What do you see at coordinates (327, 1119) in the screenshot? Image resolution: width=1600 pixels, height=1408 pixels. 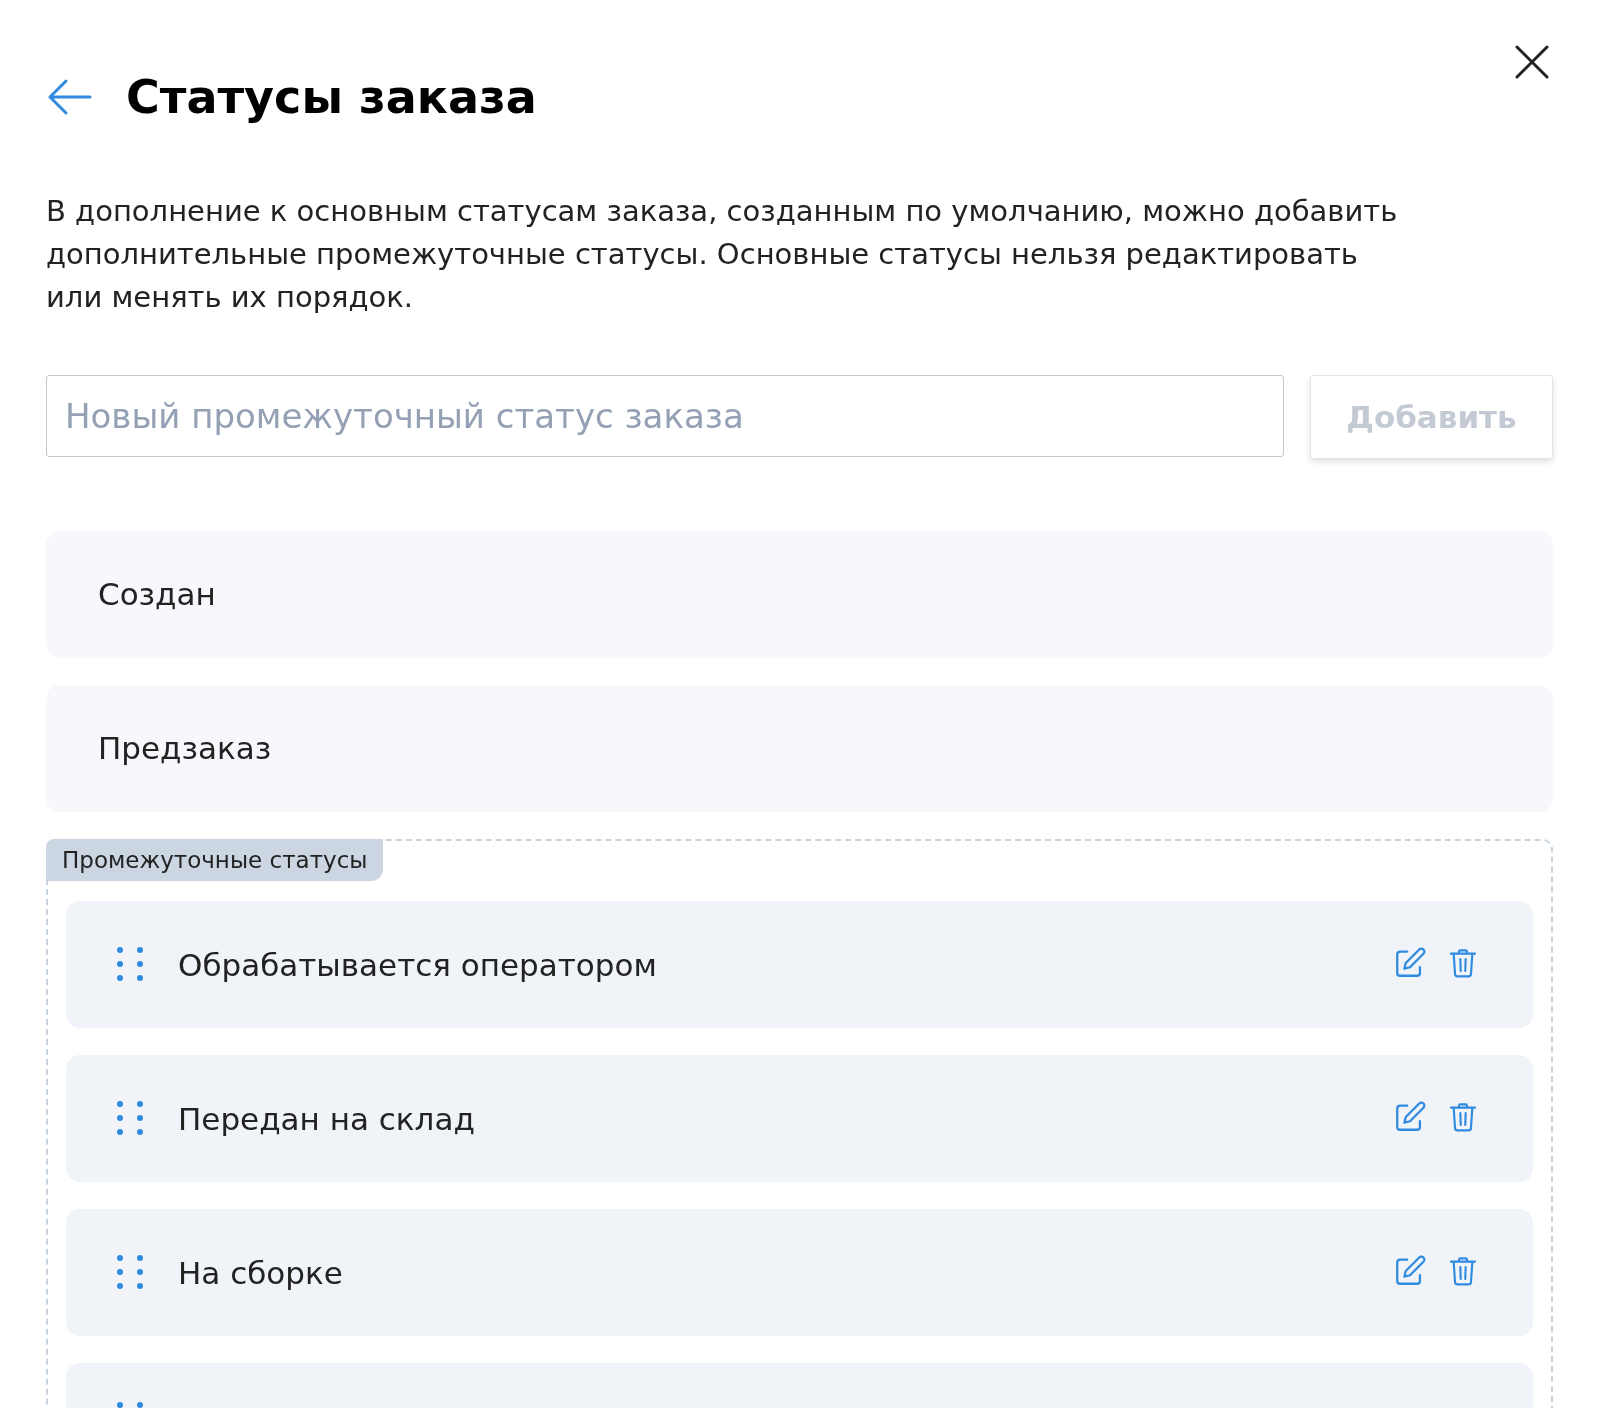 I see `status-name: Передан на склад` at bounding box center [327, 1119].